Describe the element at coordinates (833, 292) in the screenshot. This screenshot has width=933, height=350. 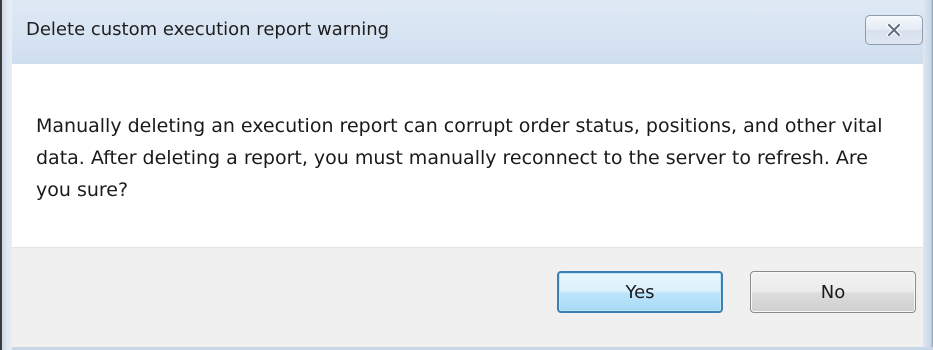
I see `no-button: No` at that location.